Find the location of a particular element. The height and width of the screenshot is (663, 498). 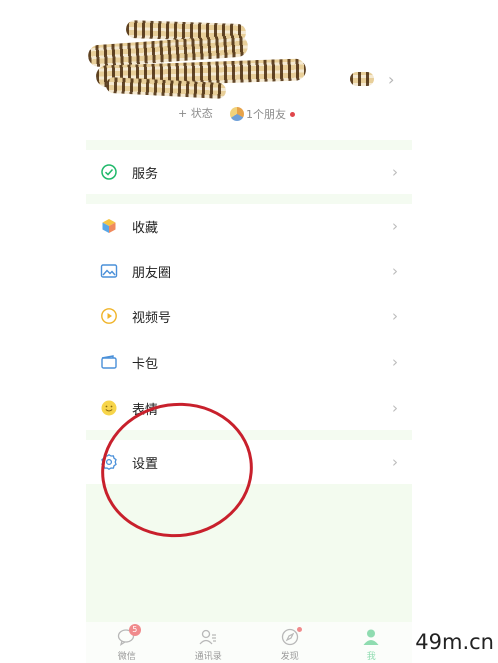

cube-icon is located at coordinates (109, 226).